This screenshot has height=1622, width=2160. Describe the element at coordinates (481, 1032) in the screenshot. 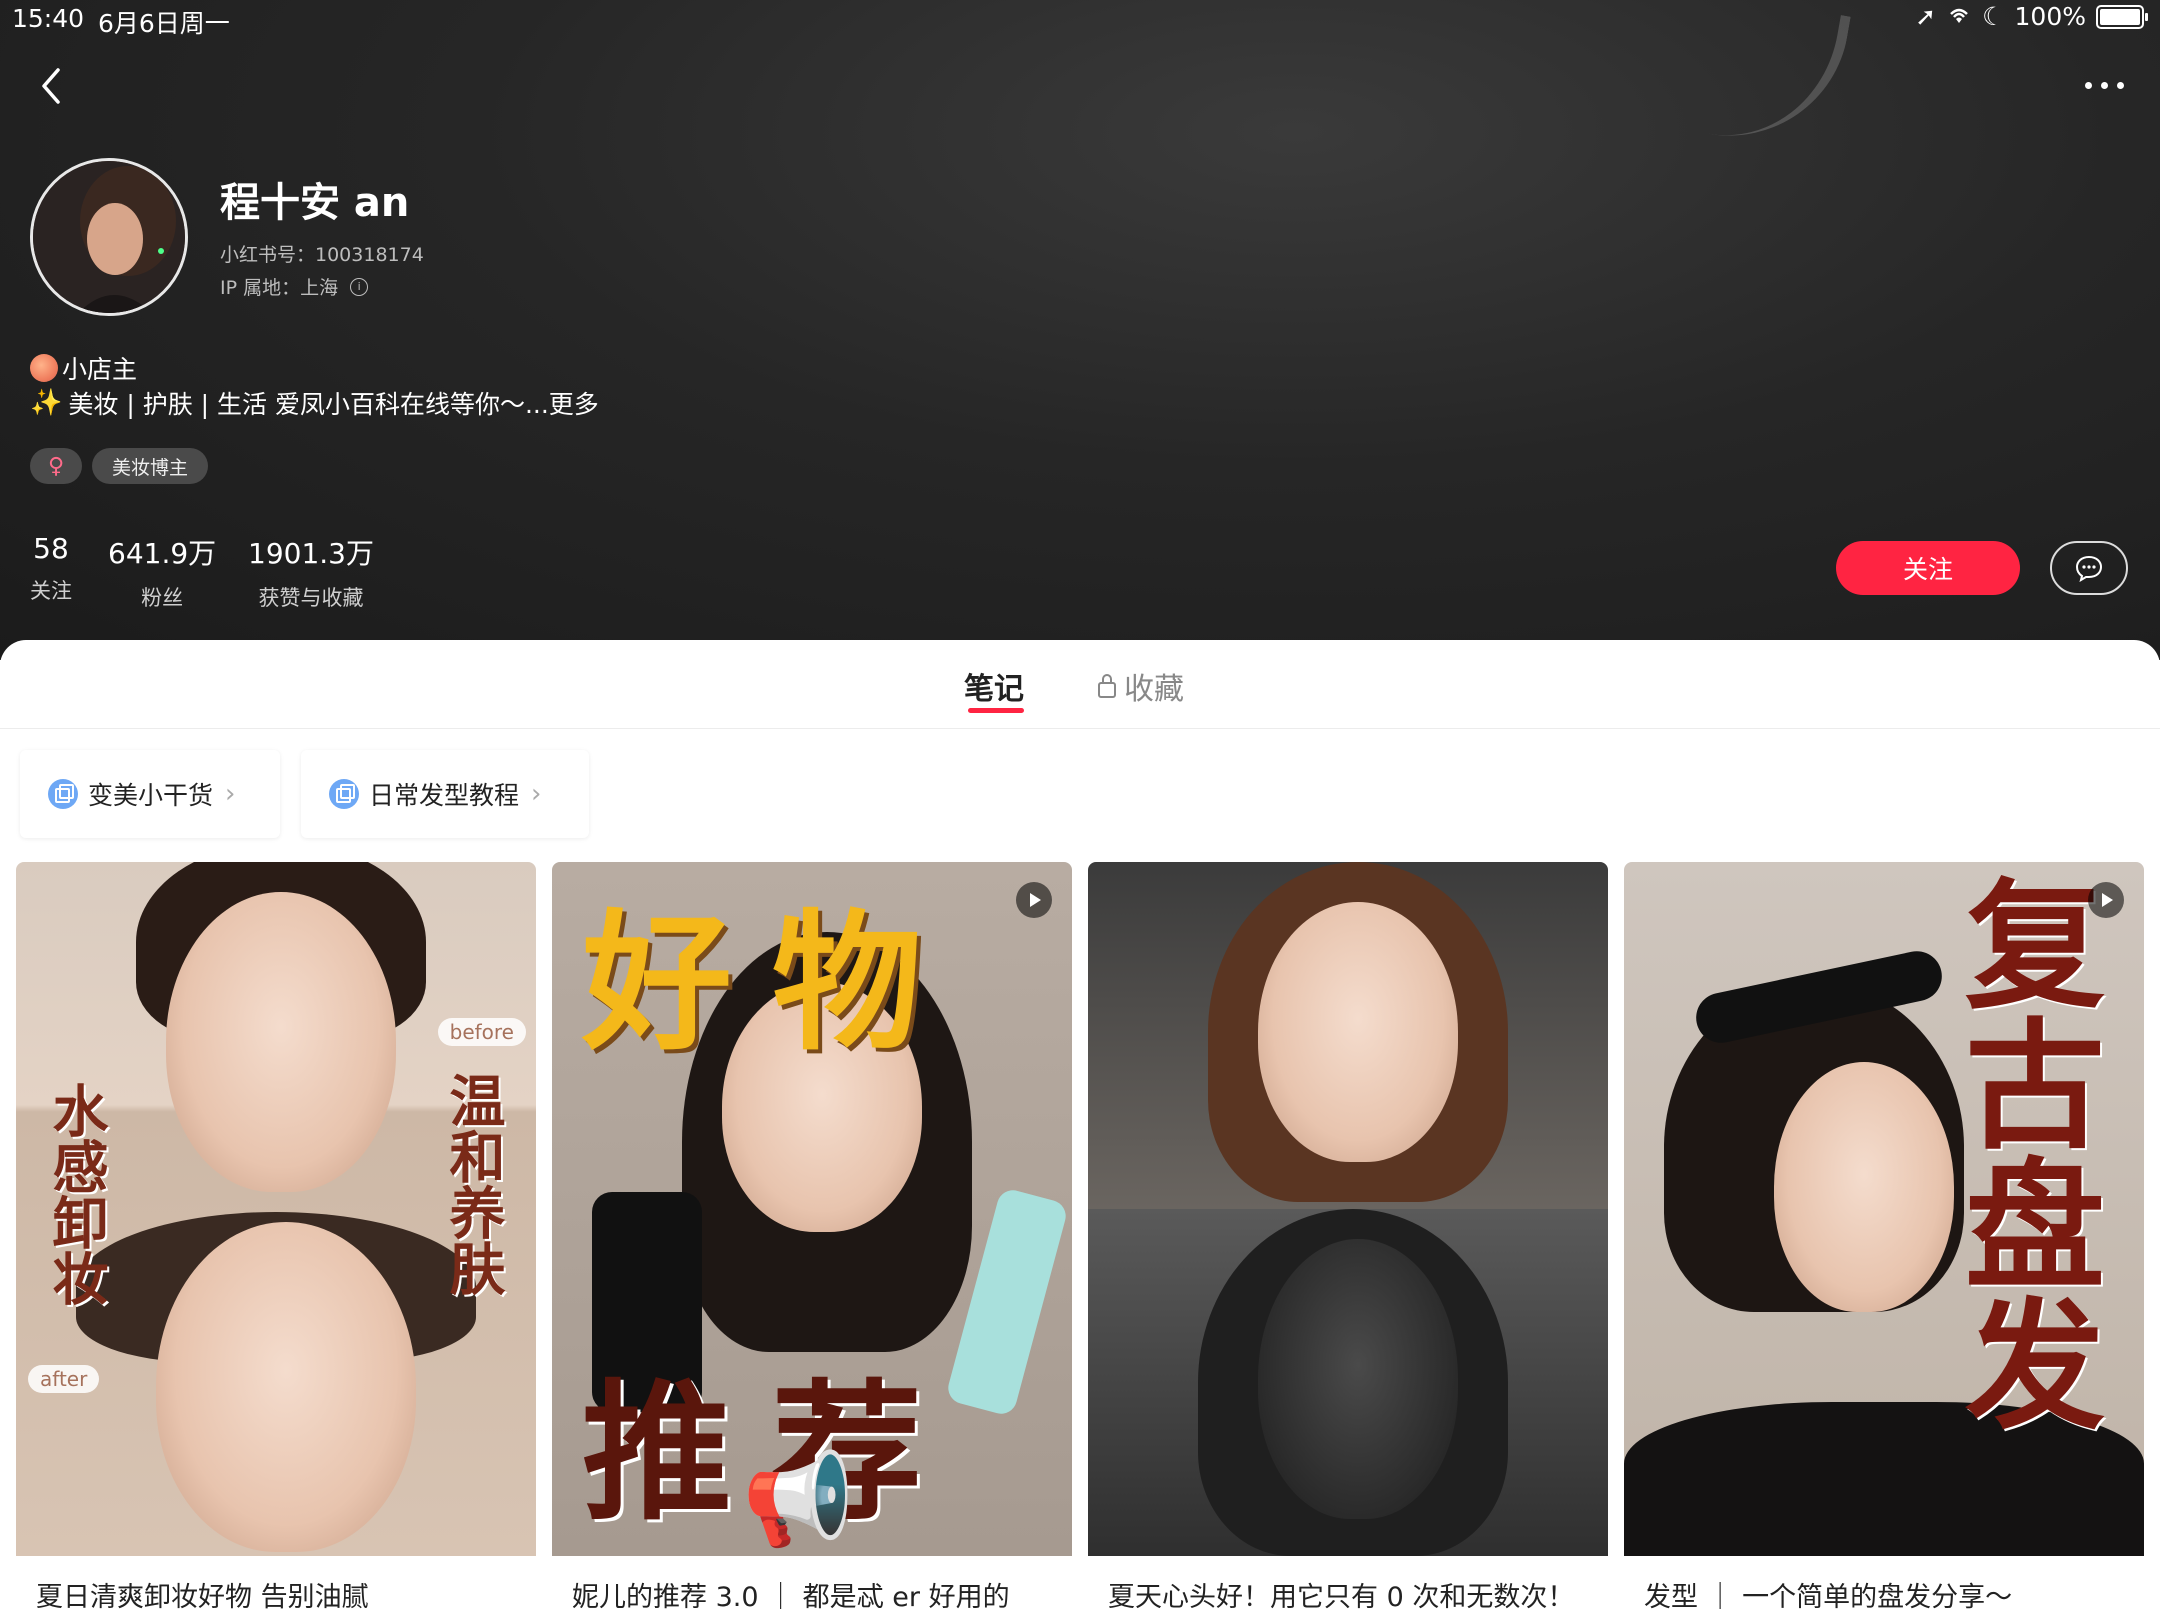

I see `badge-before: before` at that location.